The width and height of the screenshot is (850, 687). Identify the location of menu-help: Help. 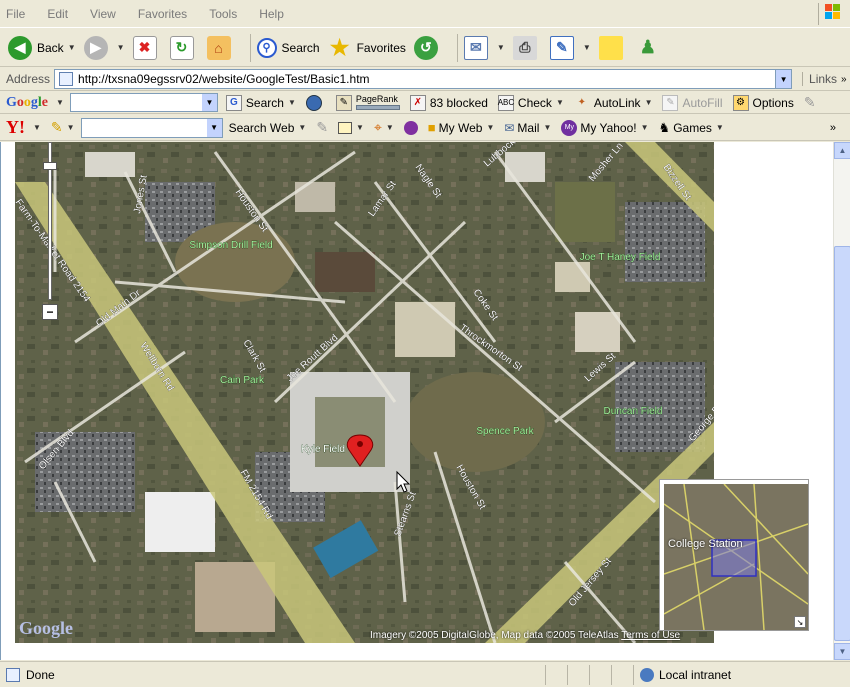
(271, 14).